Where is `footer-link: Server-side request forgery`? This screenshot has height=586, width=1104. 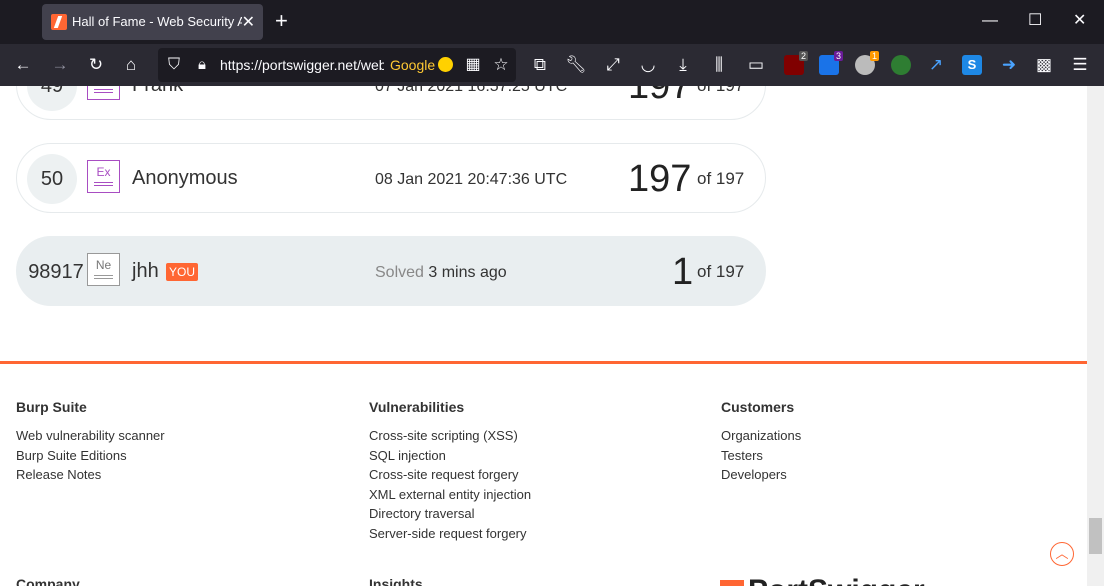
footer-link: Server-side request forgery is located at coordinates (450, 534).